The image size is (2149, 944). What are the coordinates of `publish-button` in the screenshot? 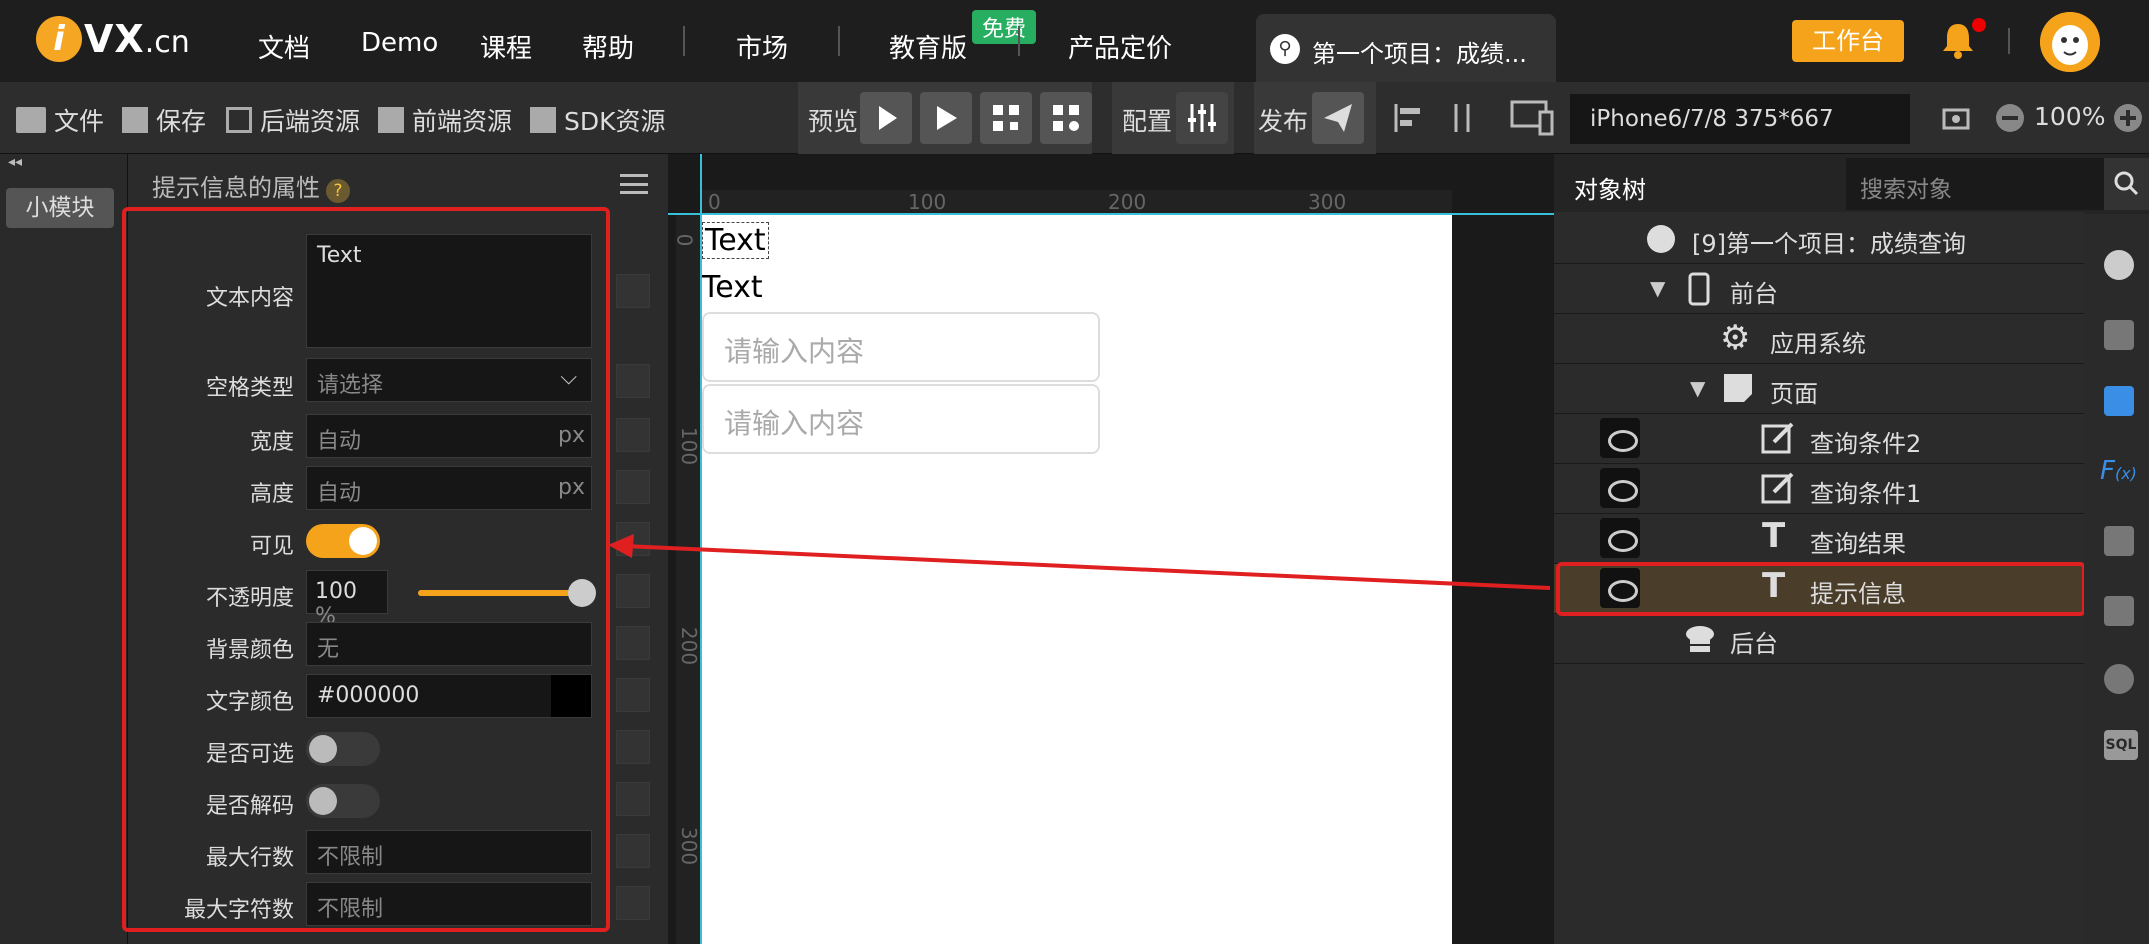 It's located at (1338, 118).